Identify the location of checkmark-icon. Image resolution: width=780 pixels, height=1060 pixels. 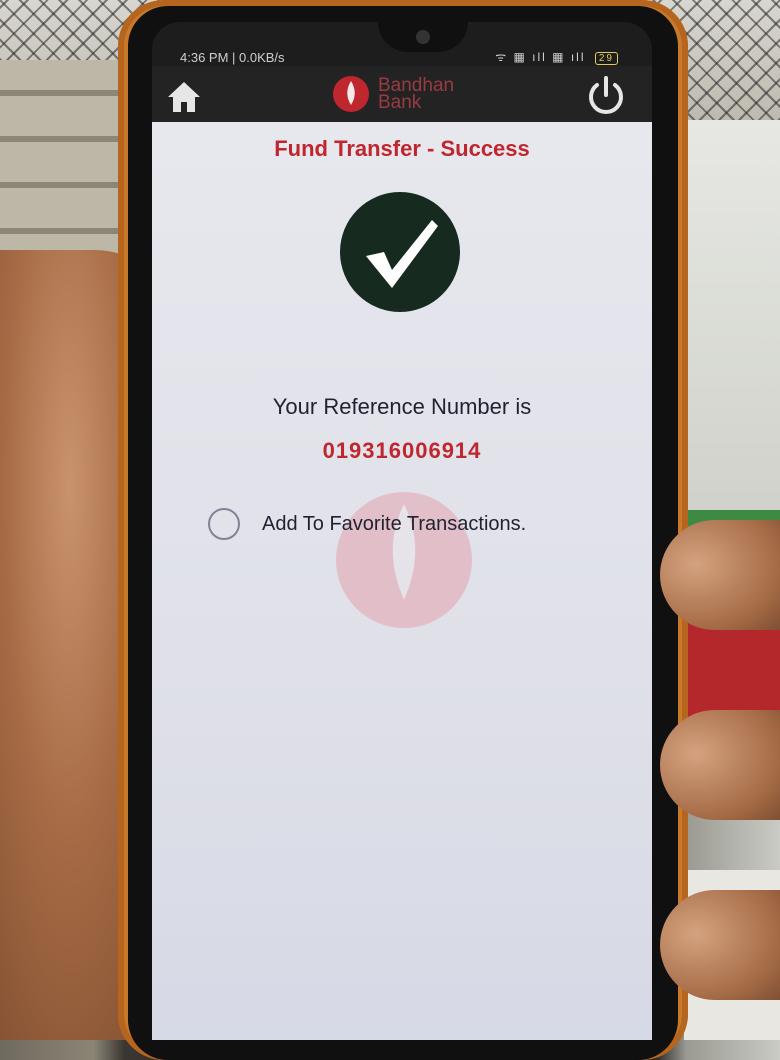
(402, 254).